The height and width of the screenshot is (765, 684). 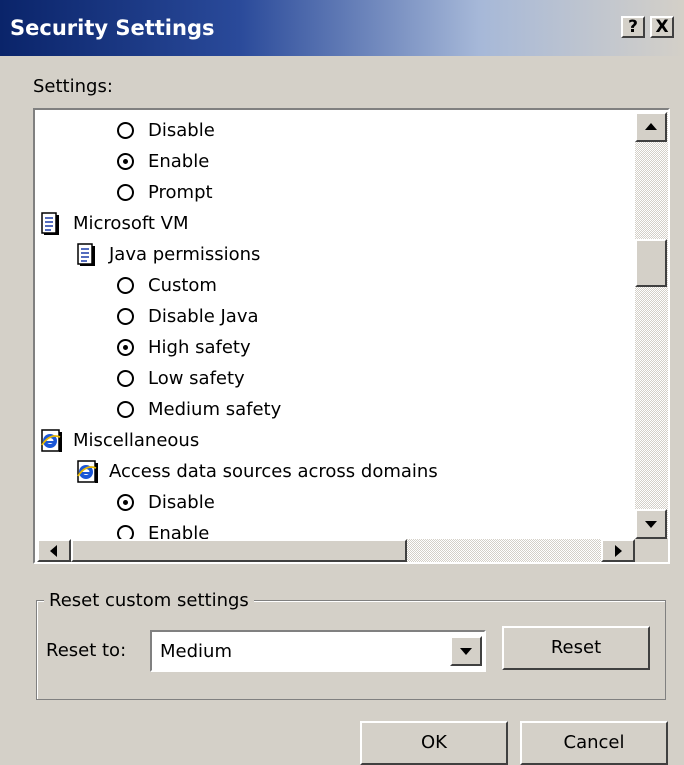 I want to click on setting-option: High safety, so click(x=184, y=347).